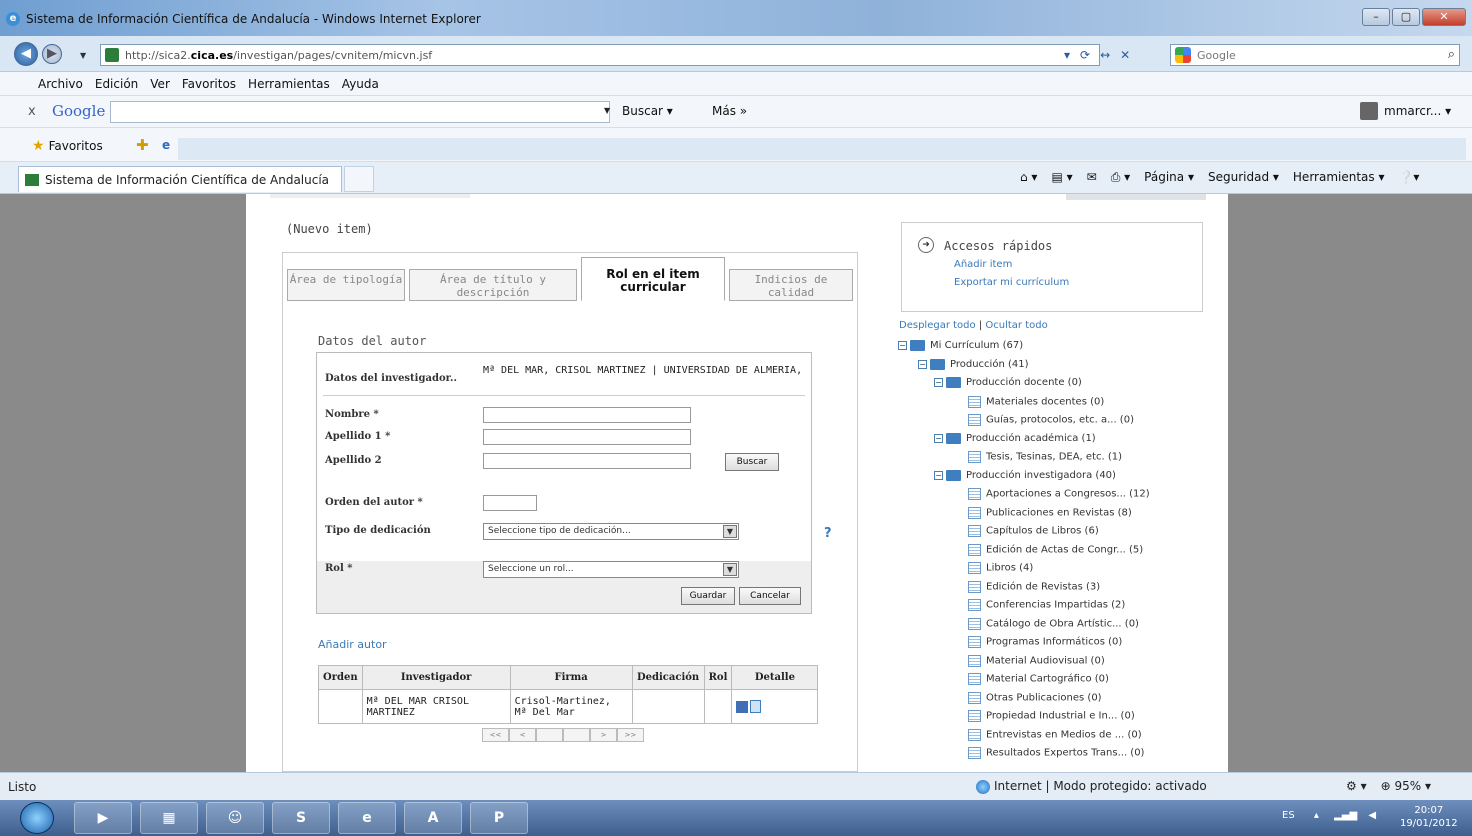  I want to click on home-icon: ⌂ ▾, so click(1028, 177).